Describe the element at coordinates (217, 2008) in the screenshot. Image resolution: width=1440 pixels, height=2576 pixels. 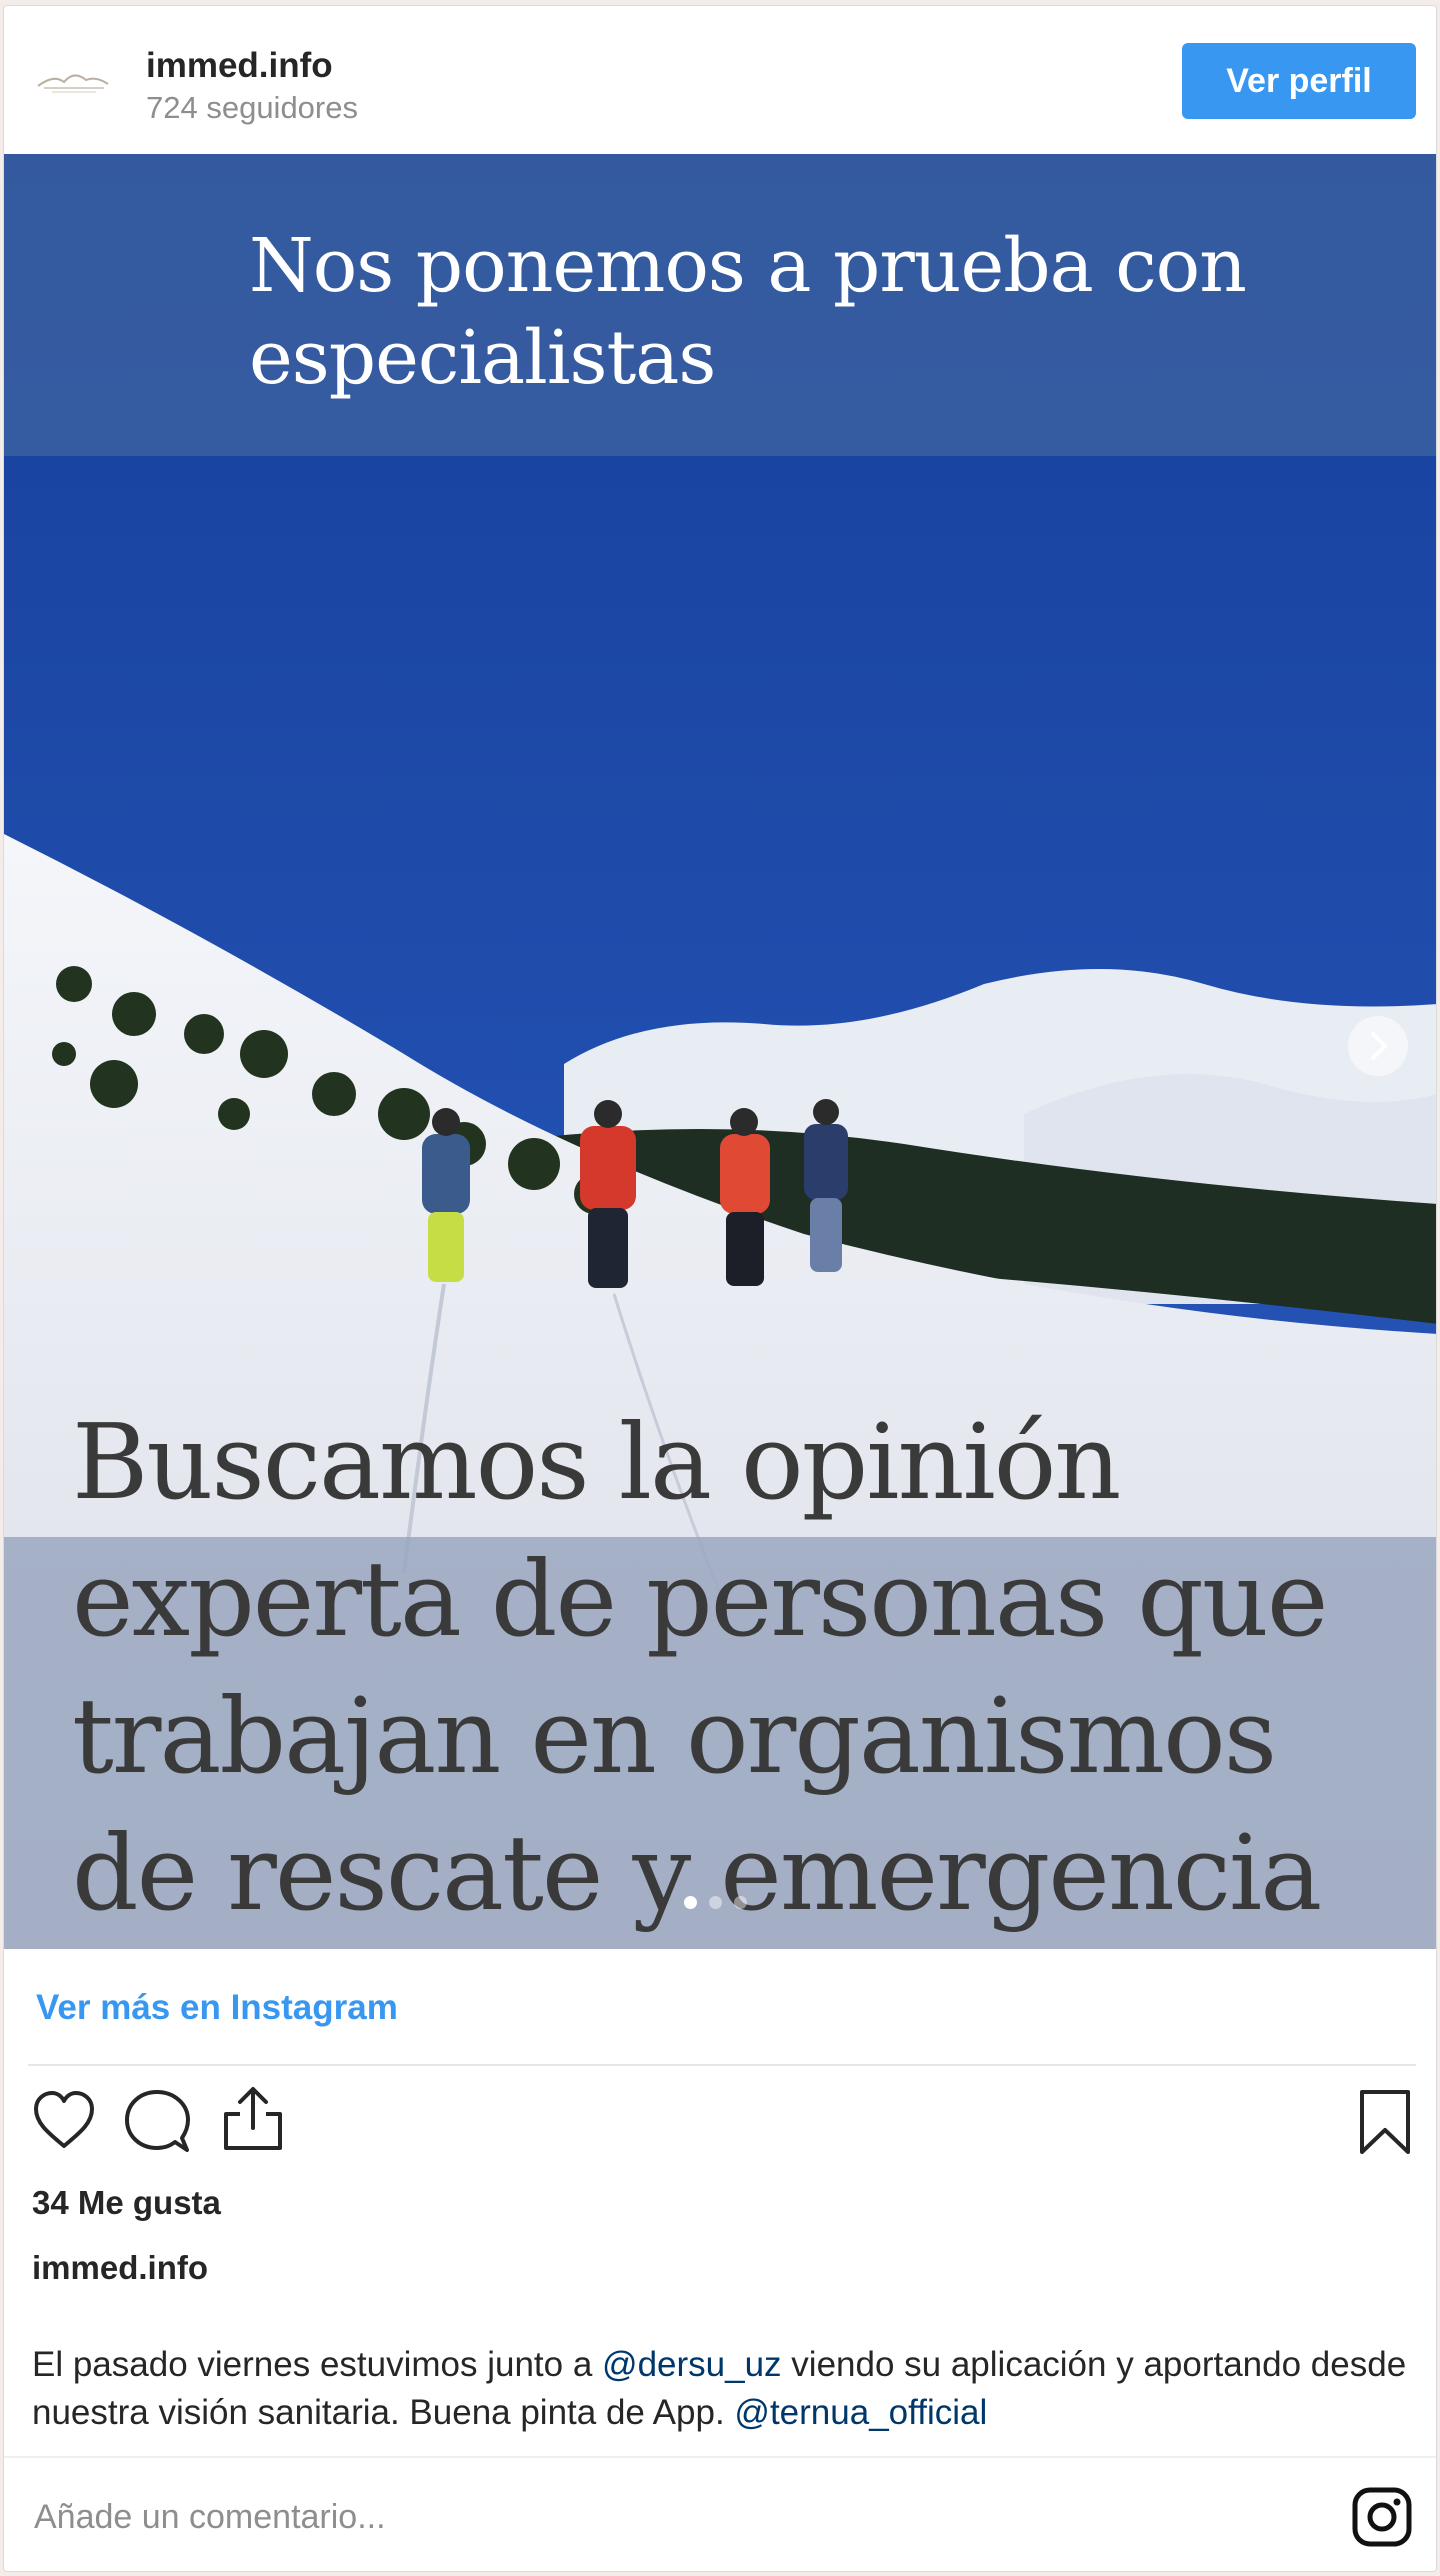
I see `view-more-instagram-link: Ver más en Instagram` at that location.